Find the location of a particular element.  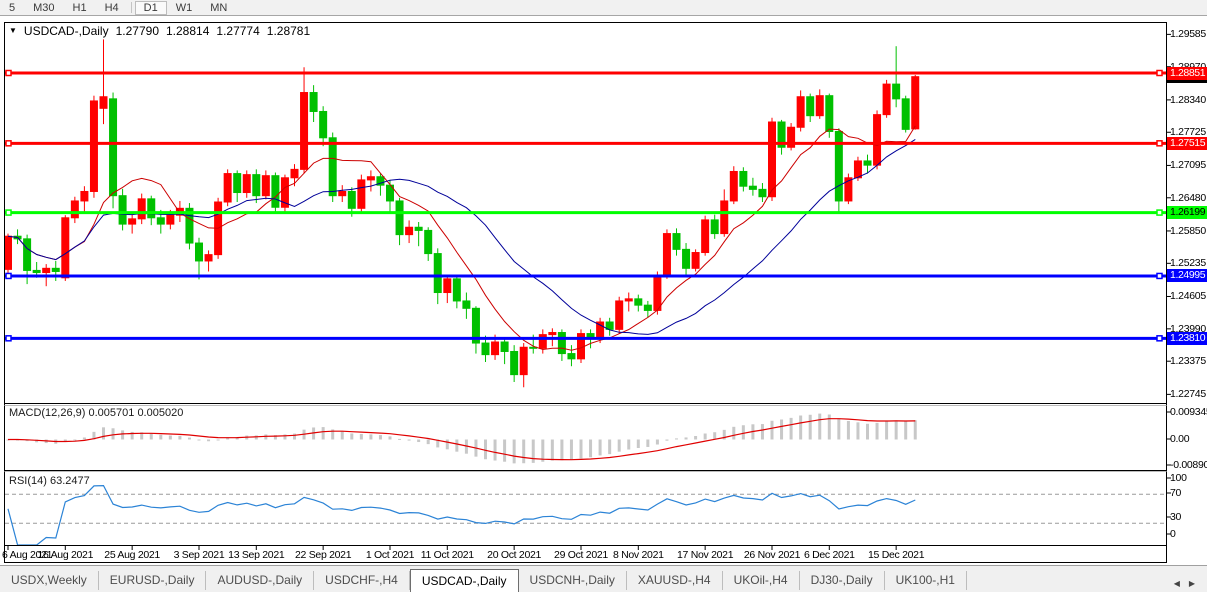

price-badge: 1.24995 is located at coordinates (1187, 276).